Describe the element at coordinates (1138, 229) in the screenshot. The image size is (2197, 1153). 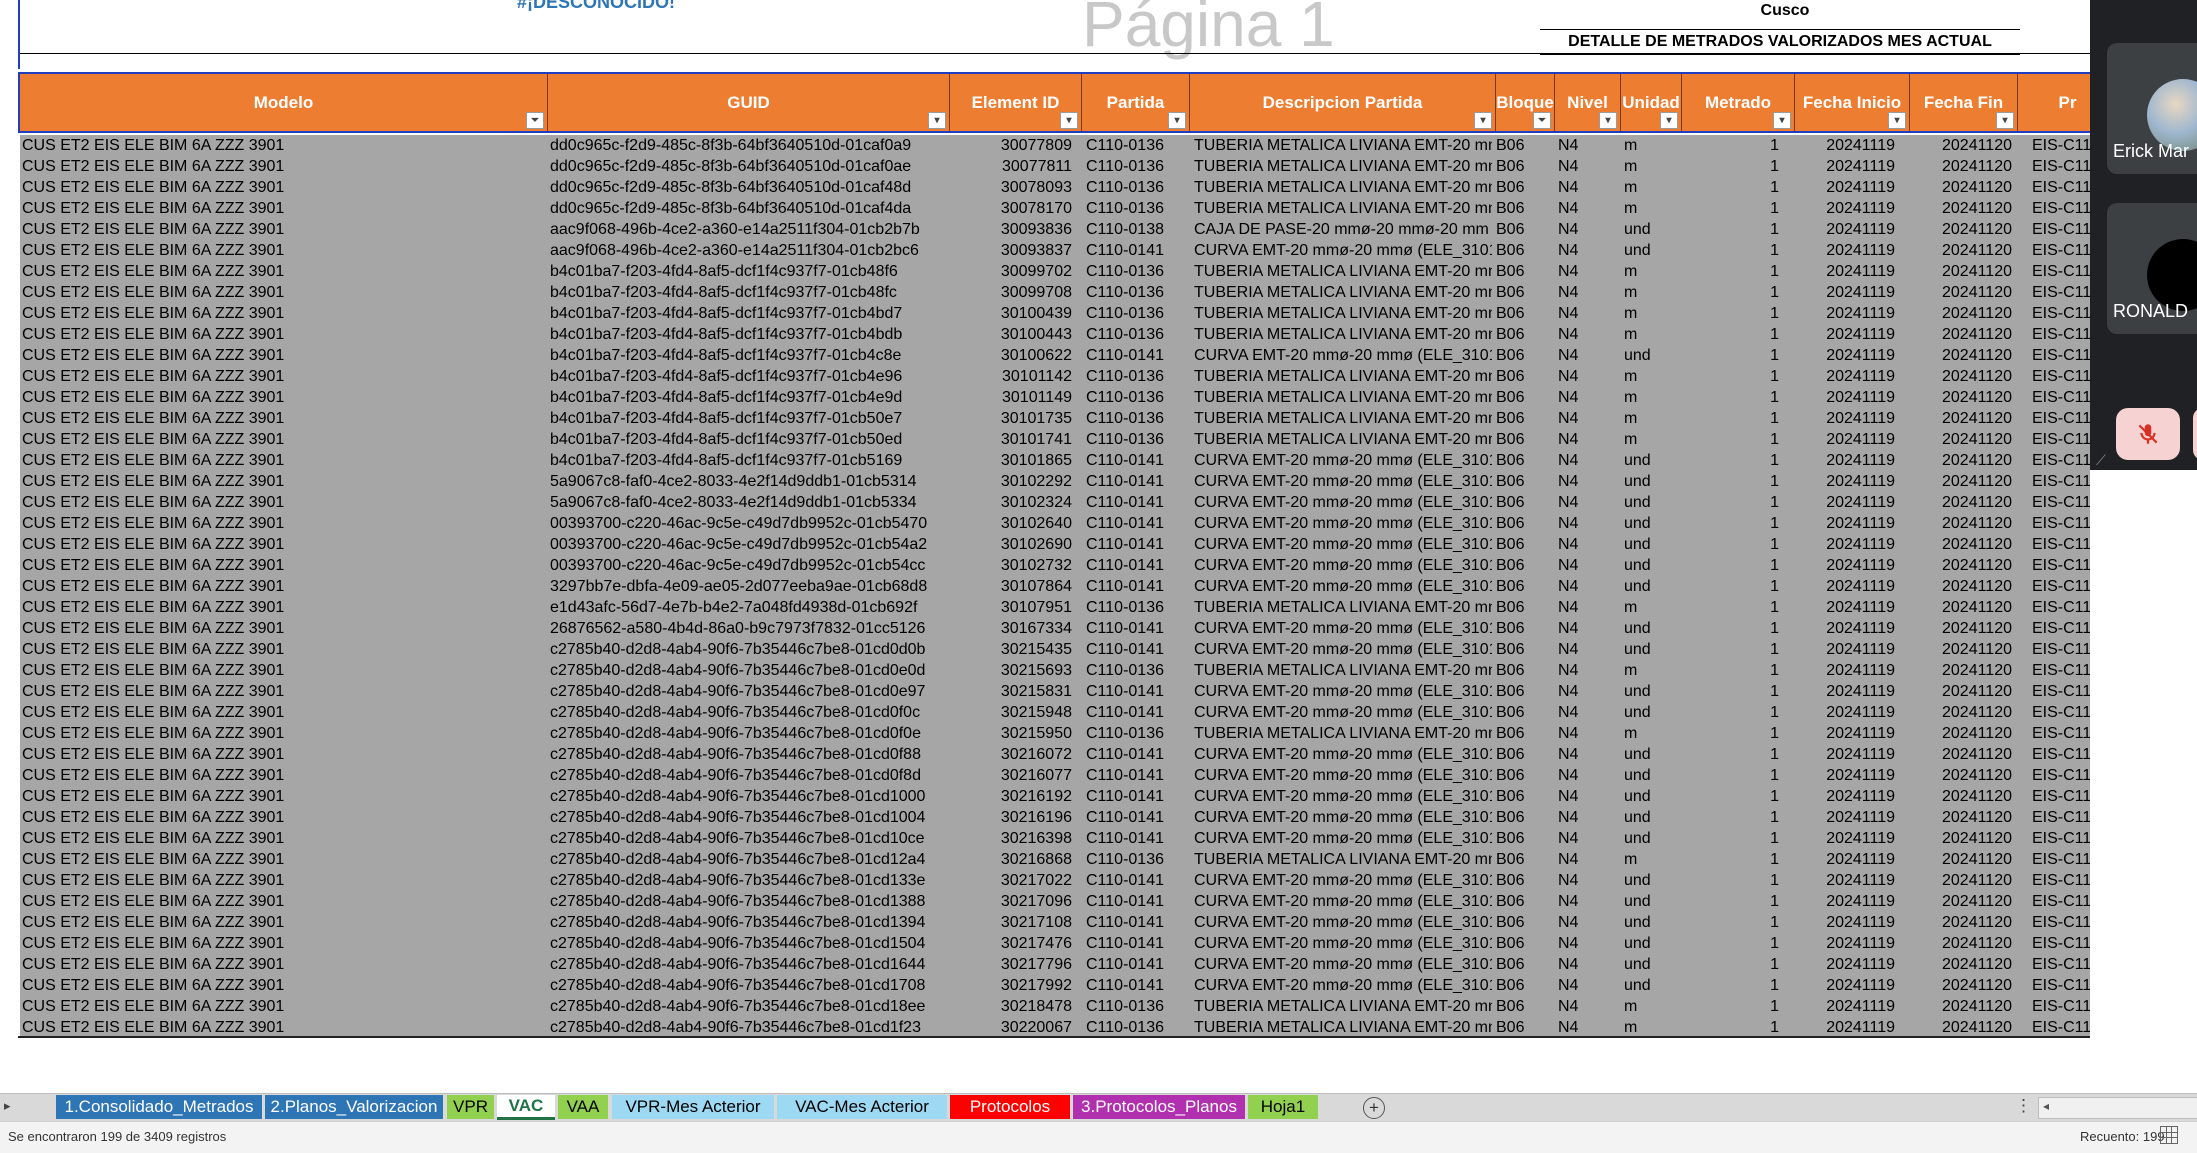
I see `table-cell: C110-0138` at that location.